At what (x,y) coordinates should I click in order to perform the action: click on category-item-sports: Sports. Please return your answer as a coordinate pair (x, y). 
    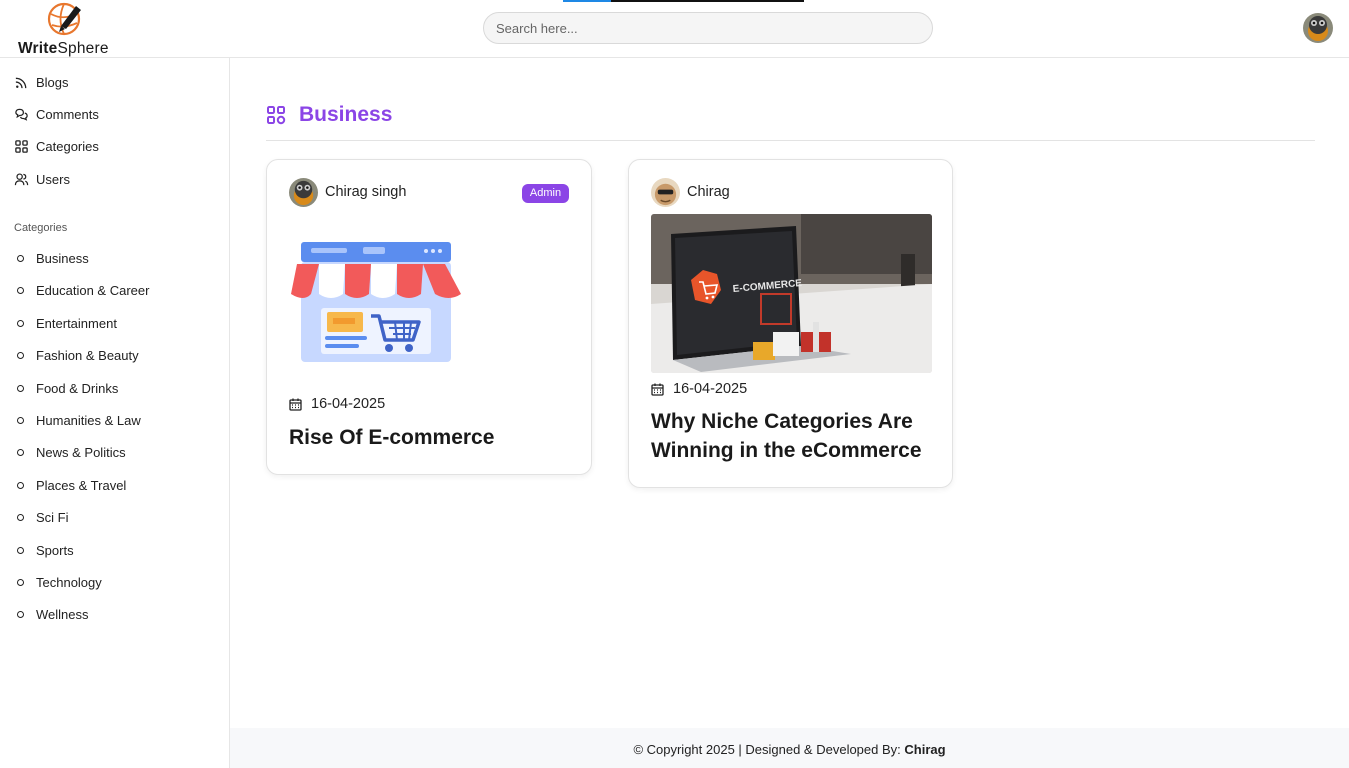
    Looking at the image, I should click on (45, 550).